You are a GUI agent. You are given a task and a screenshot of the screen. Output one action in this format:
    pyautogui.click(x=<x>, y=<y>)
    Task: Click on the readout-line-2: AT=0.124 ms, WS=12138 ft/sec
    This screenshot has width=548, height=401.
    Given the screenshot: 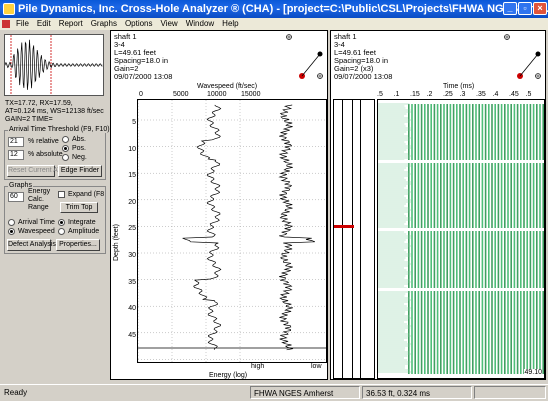 What is the action you would take?
    pyautogui.click(x=54, y=111)
    